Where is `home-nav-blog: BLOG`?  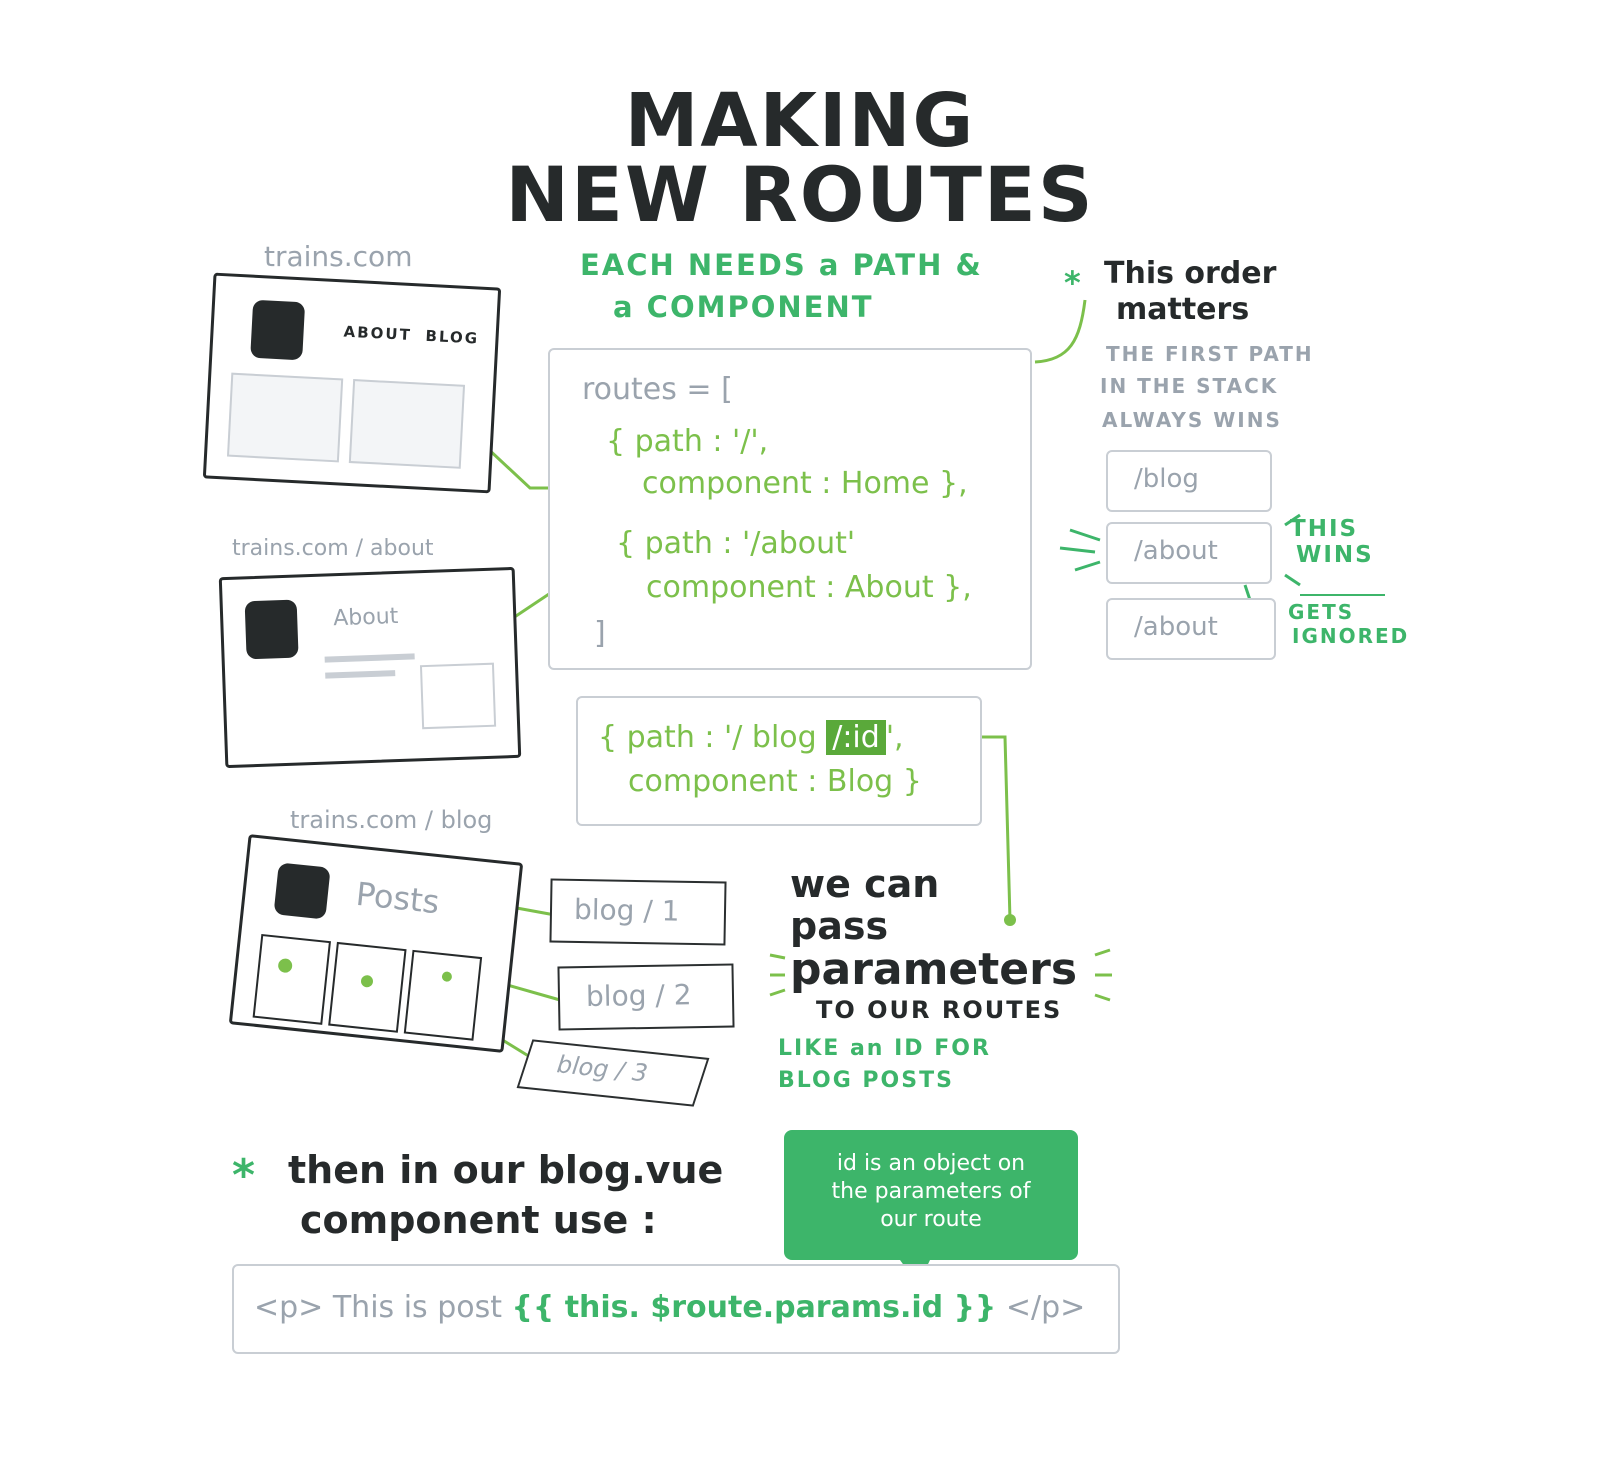
home-nav-blog: BLOG is located at coordinates (452, 337).